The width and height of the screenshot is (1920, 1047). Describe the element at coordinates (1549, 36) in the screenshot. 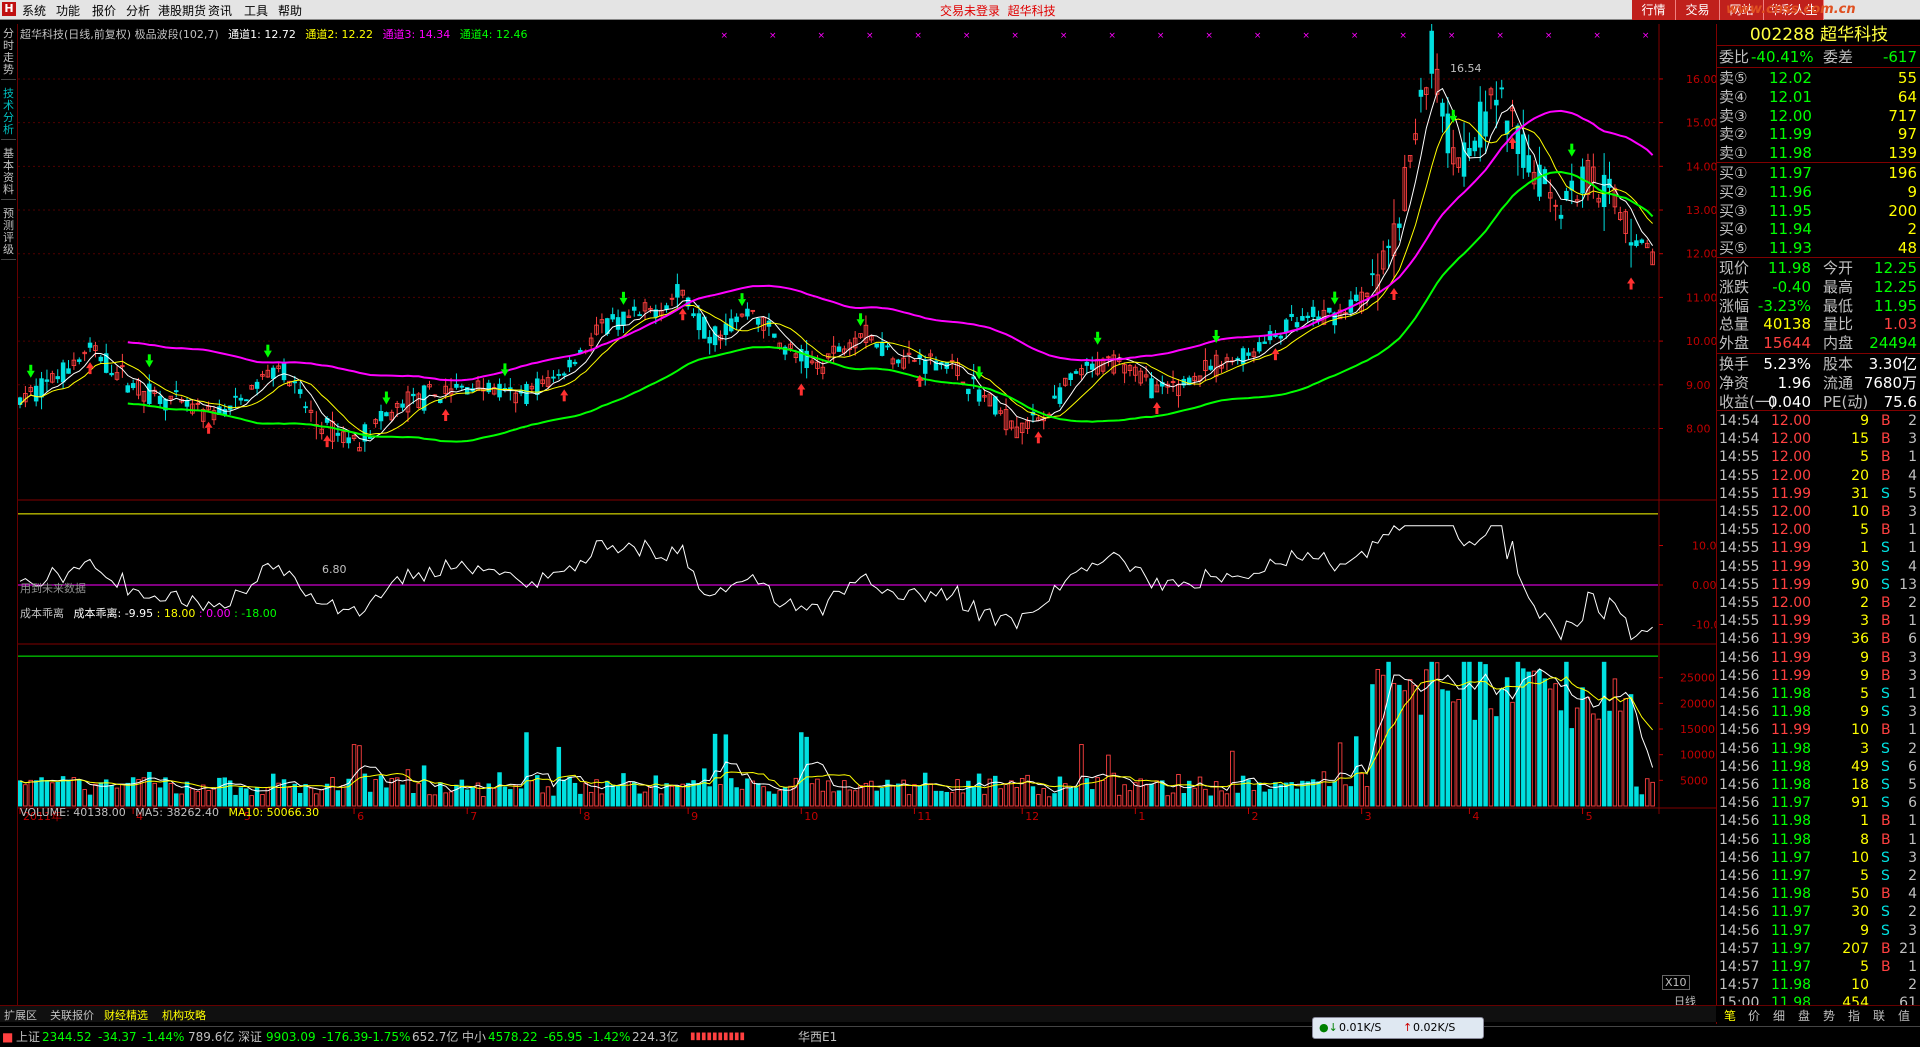

I see `top-marker: ×` at that location.